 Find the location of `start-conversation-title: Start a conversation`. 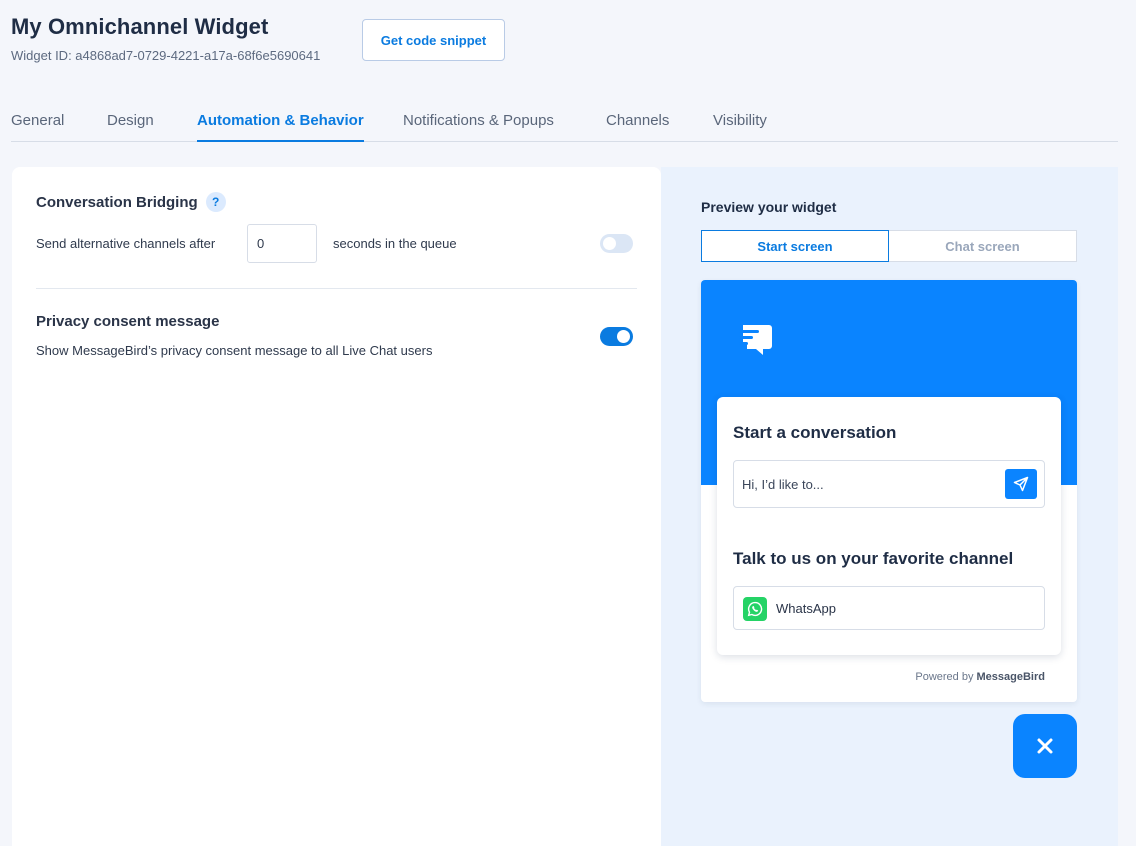

start-conversation-title: Start a conversation is located at coordinates (815, 432).